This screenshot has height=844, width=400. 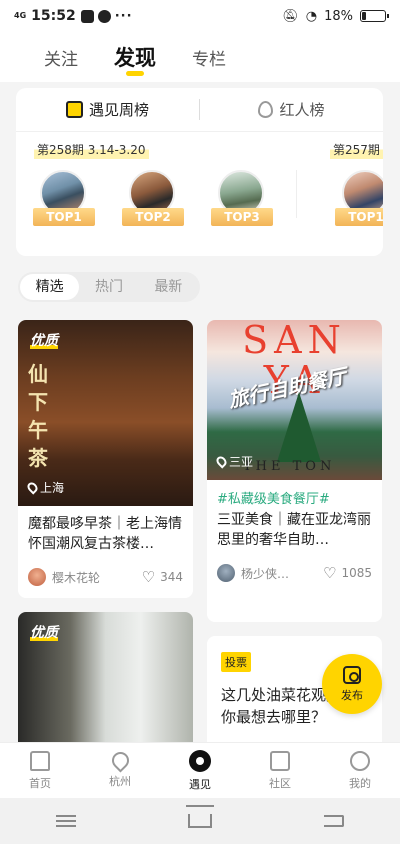 What do you see at coordinates (280, 760) in the screenshot?
I see `community-icon` at bounding box center [280, 760].